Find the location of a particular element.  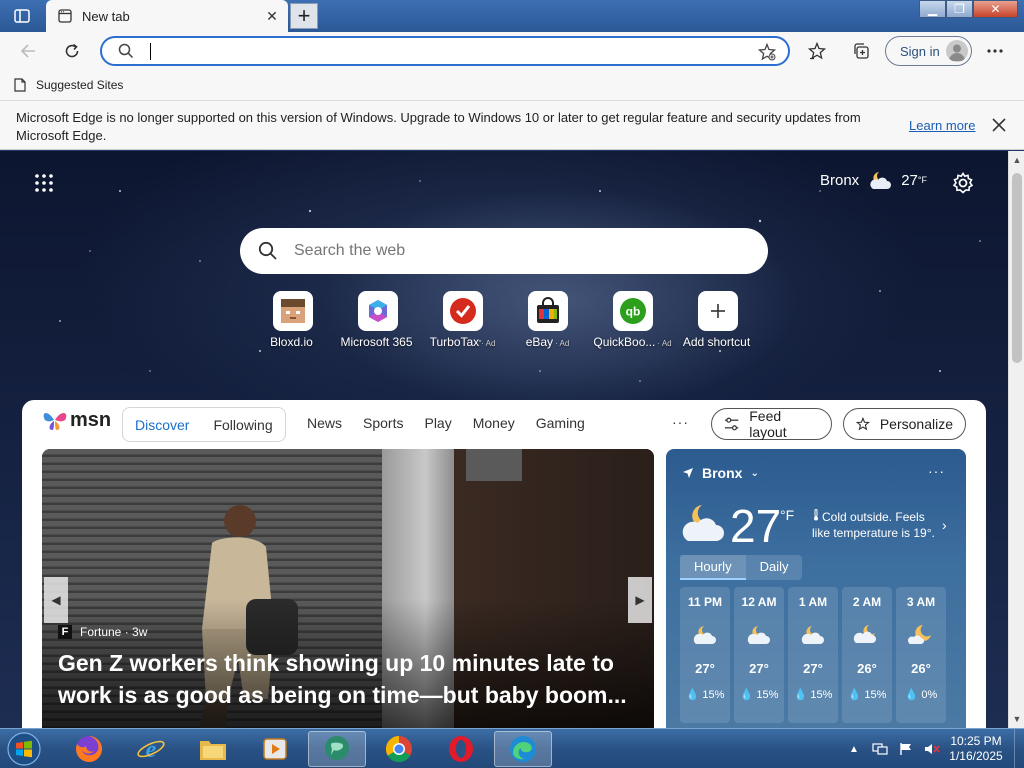

clock-date: 1/16/2025 is located at coordinates (976, 756).